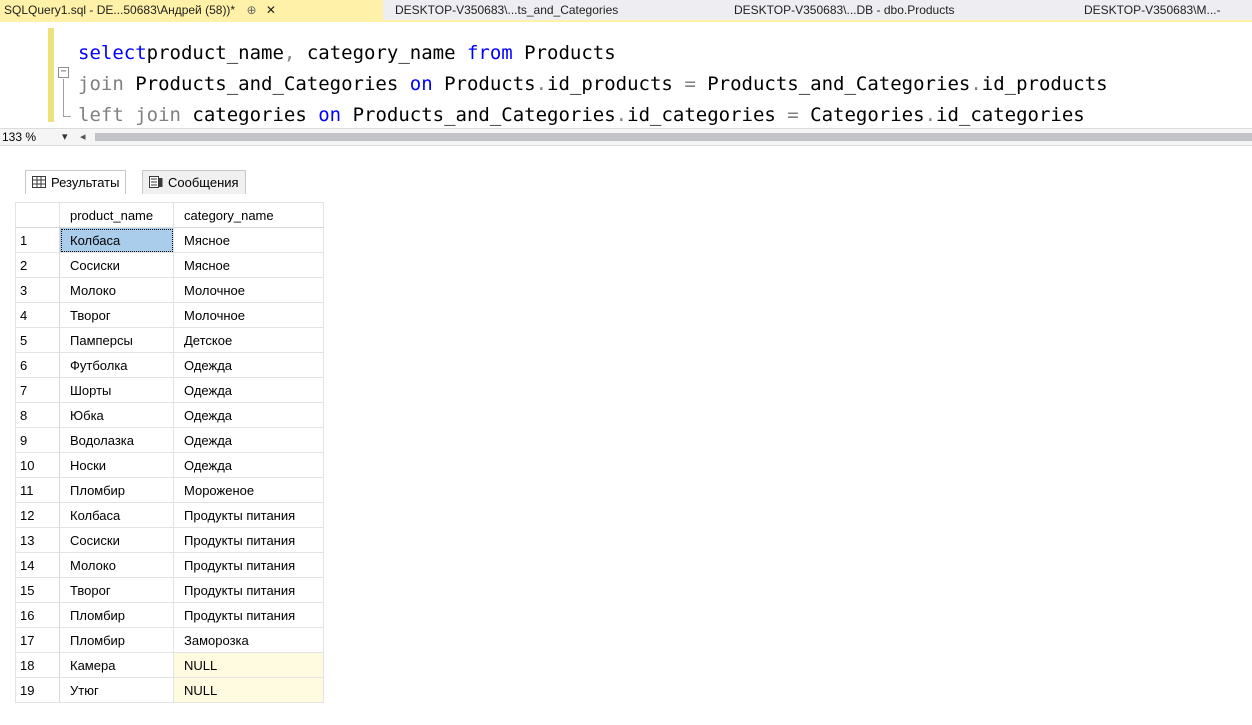 This screenshot has width=1252, height=725. Describe the element at coordinates (271, 10) in the screenshot. I see `close-icon: ✕` at that location.